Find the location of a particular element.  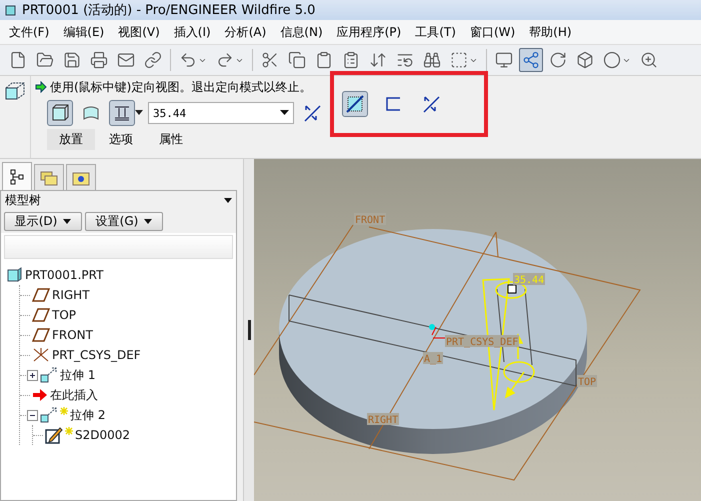

remove-button is located at coordinates (355, 104).